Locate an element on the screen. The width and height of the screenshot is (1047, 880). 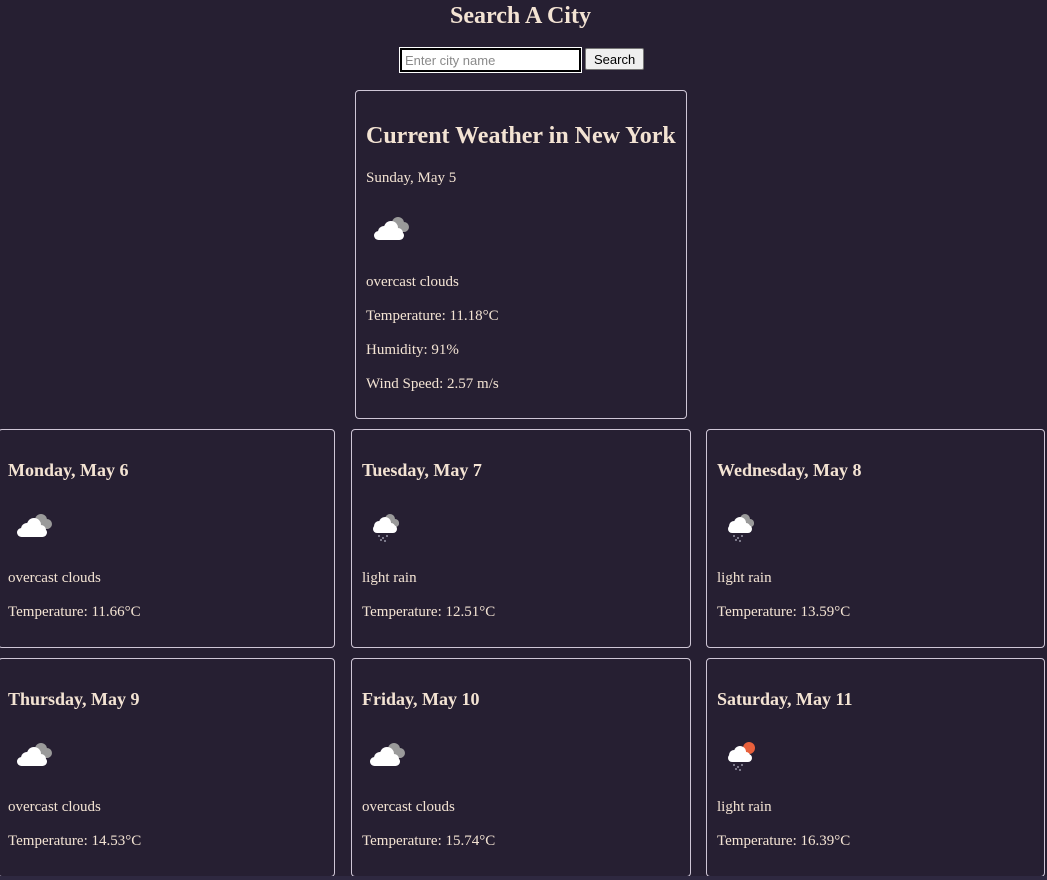
page-title: Search A City is located at coordinates (520, 16).